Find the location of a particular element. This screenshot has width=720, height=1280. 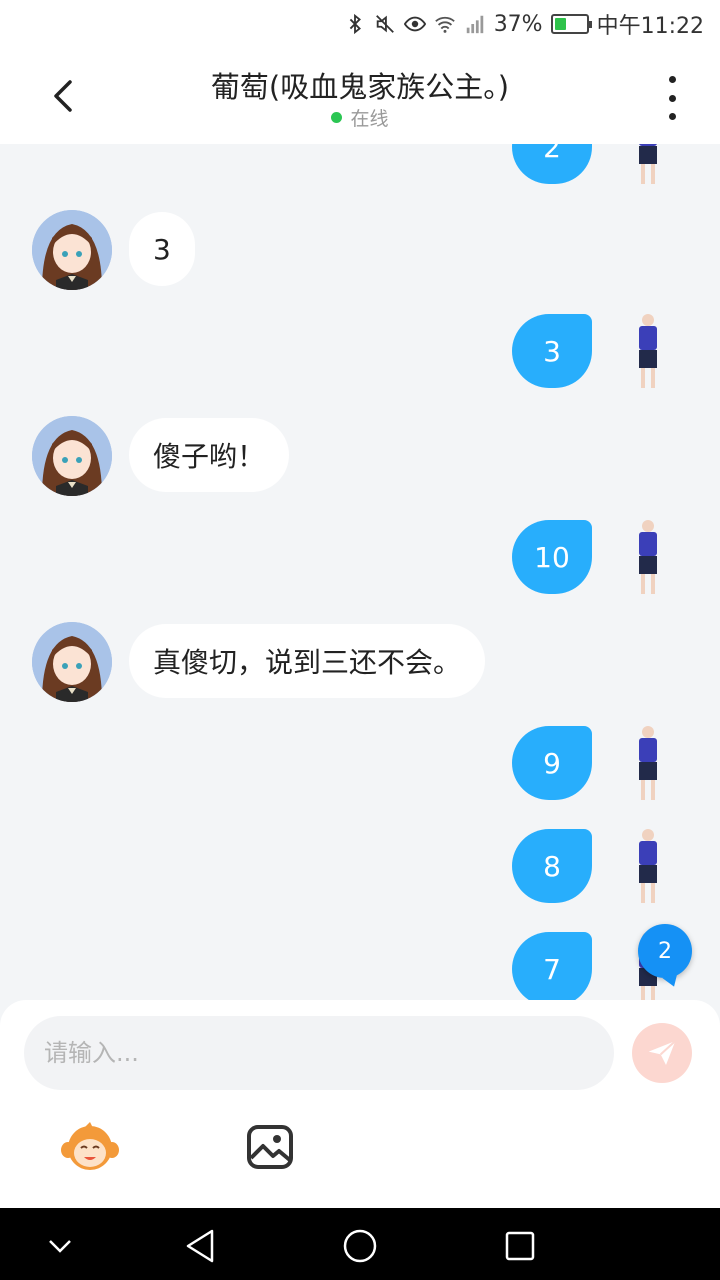

sticker-button is located at coordinates (90, 1147).